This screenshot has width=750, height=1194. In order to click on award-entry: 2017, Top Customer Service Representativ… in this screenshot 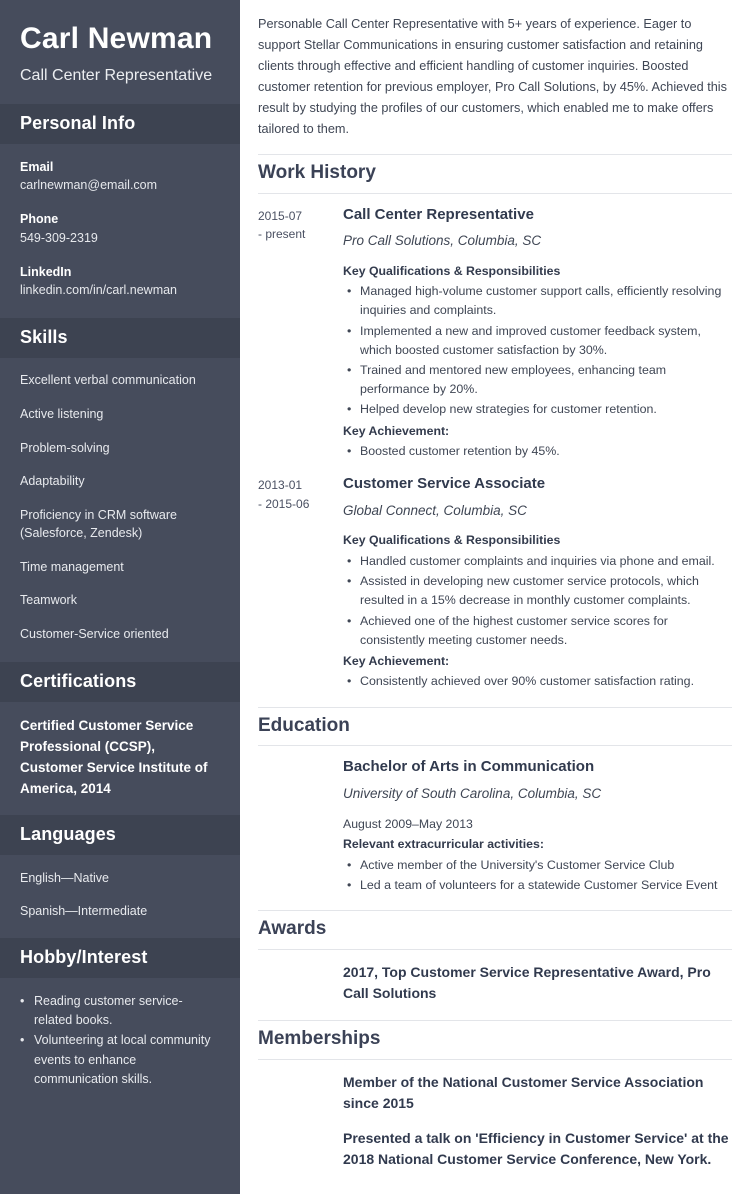, I will do `click(495, 978)`.